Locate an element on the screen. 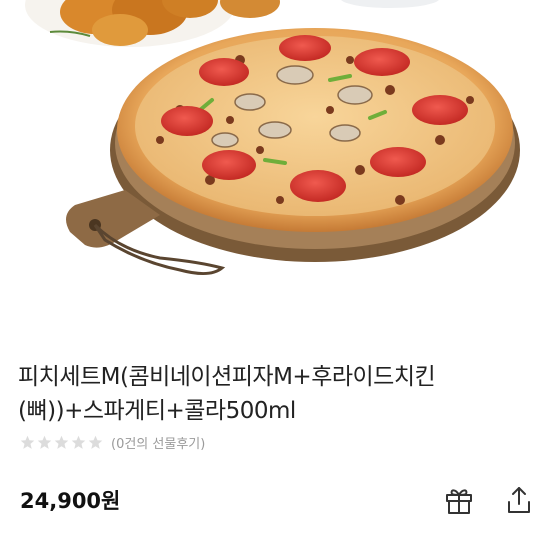 The height and width of the screenshot is (553, 553). product-title: 피치세트M(콤비네이션피자M+후라이드치킨 (뼈))+스파게티+콜라500ml is located at coordinates (278, 394).